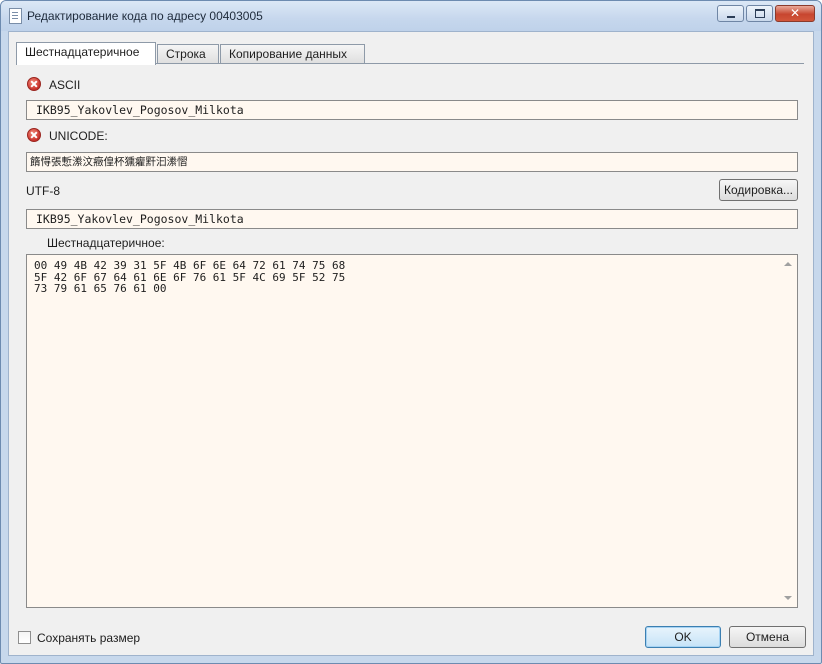  I want to click on close-icon: ✕, so click(795, 13).